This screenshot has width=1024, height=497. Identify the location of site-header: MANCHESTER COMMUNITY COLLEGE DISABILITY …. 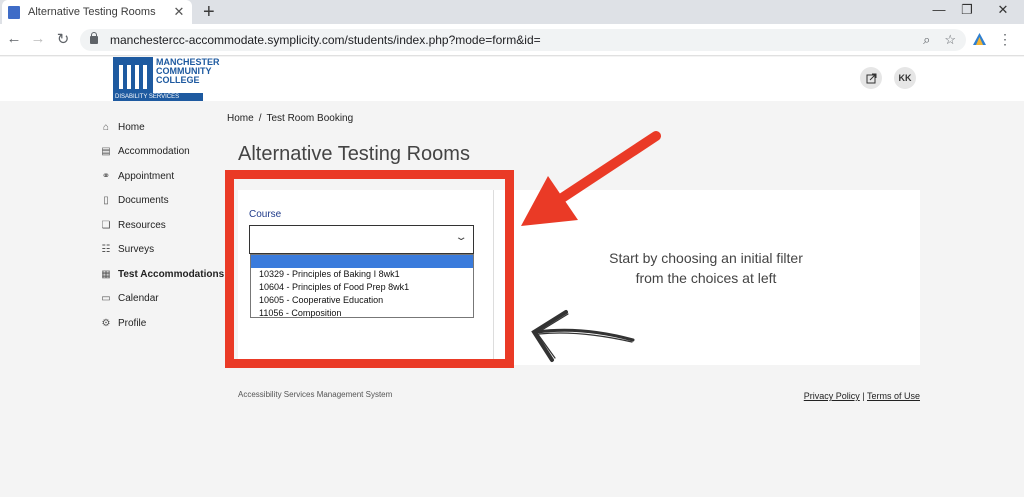
(512, 79).